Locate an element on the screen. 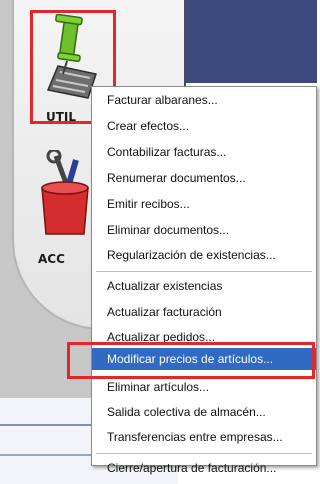  menu-item-actualizar-existencias: Actualizar existencias is located at coordinates (204, 286).